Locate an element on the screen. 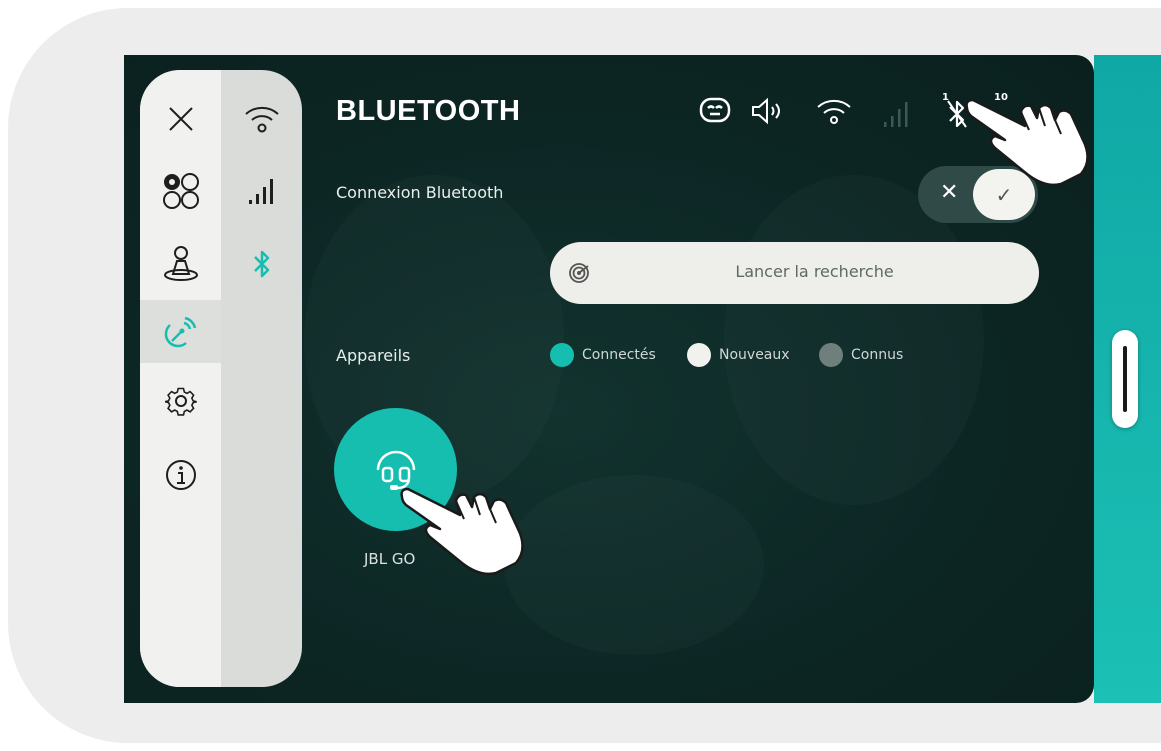  scroll-handle-bar is located at coordinates (1125, 379).